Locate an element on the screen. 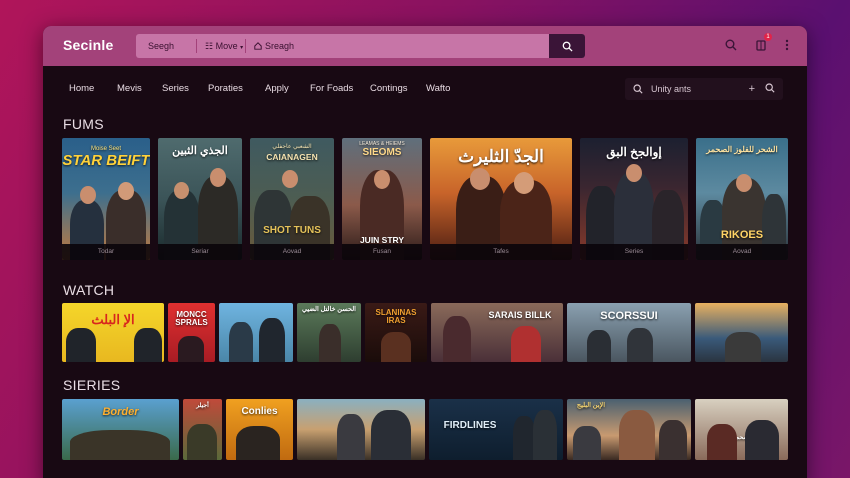 This screenshot has height=478, width=850. film-card: الشعبي عاجفلي CAIANAGEN SHOT TUNS Aovad is located at coordinates (292, 199).